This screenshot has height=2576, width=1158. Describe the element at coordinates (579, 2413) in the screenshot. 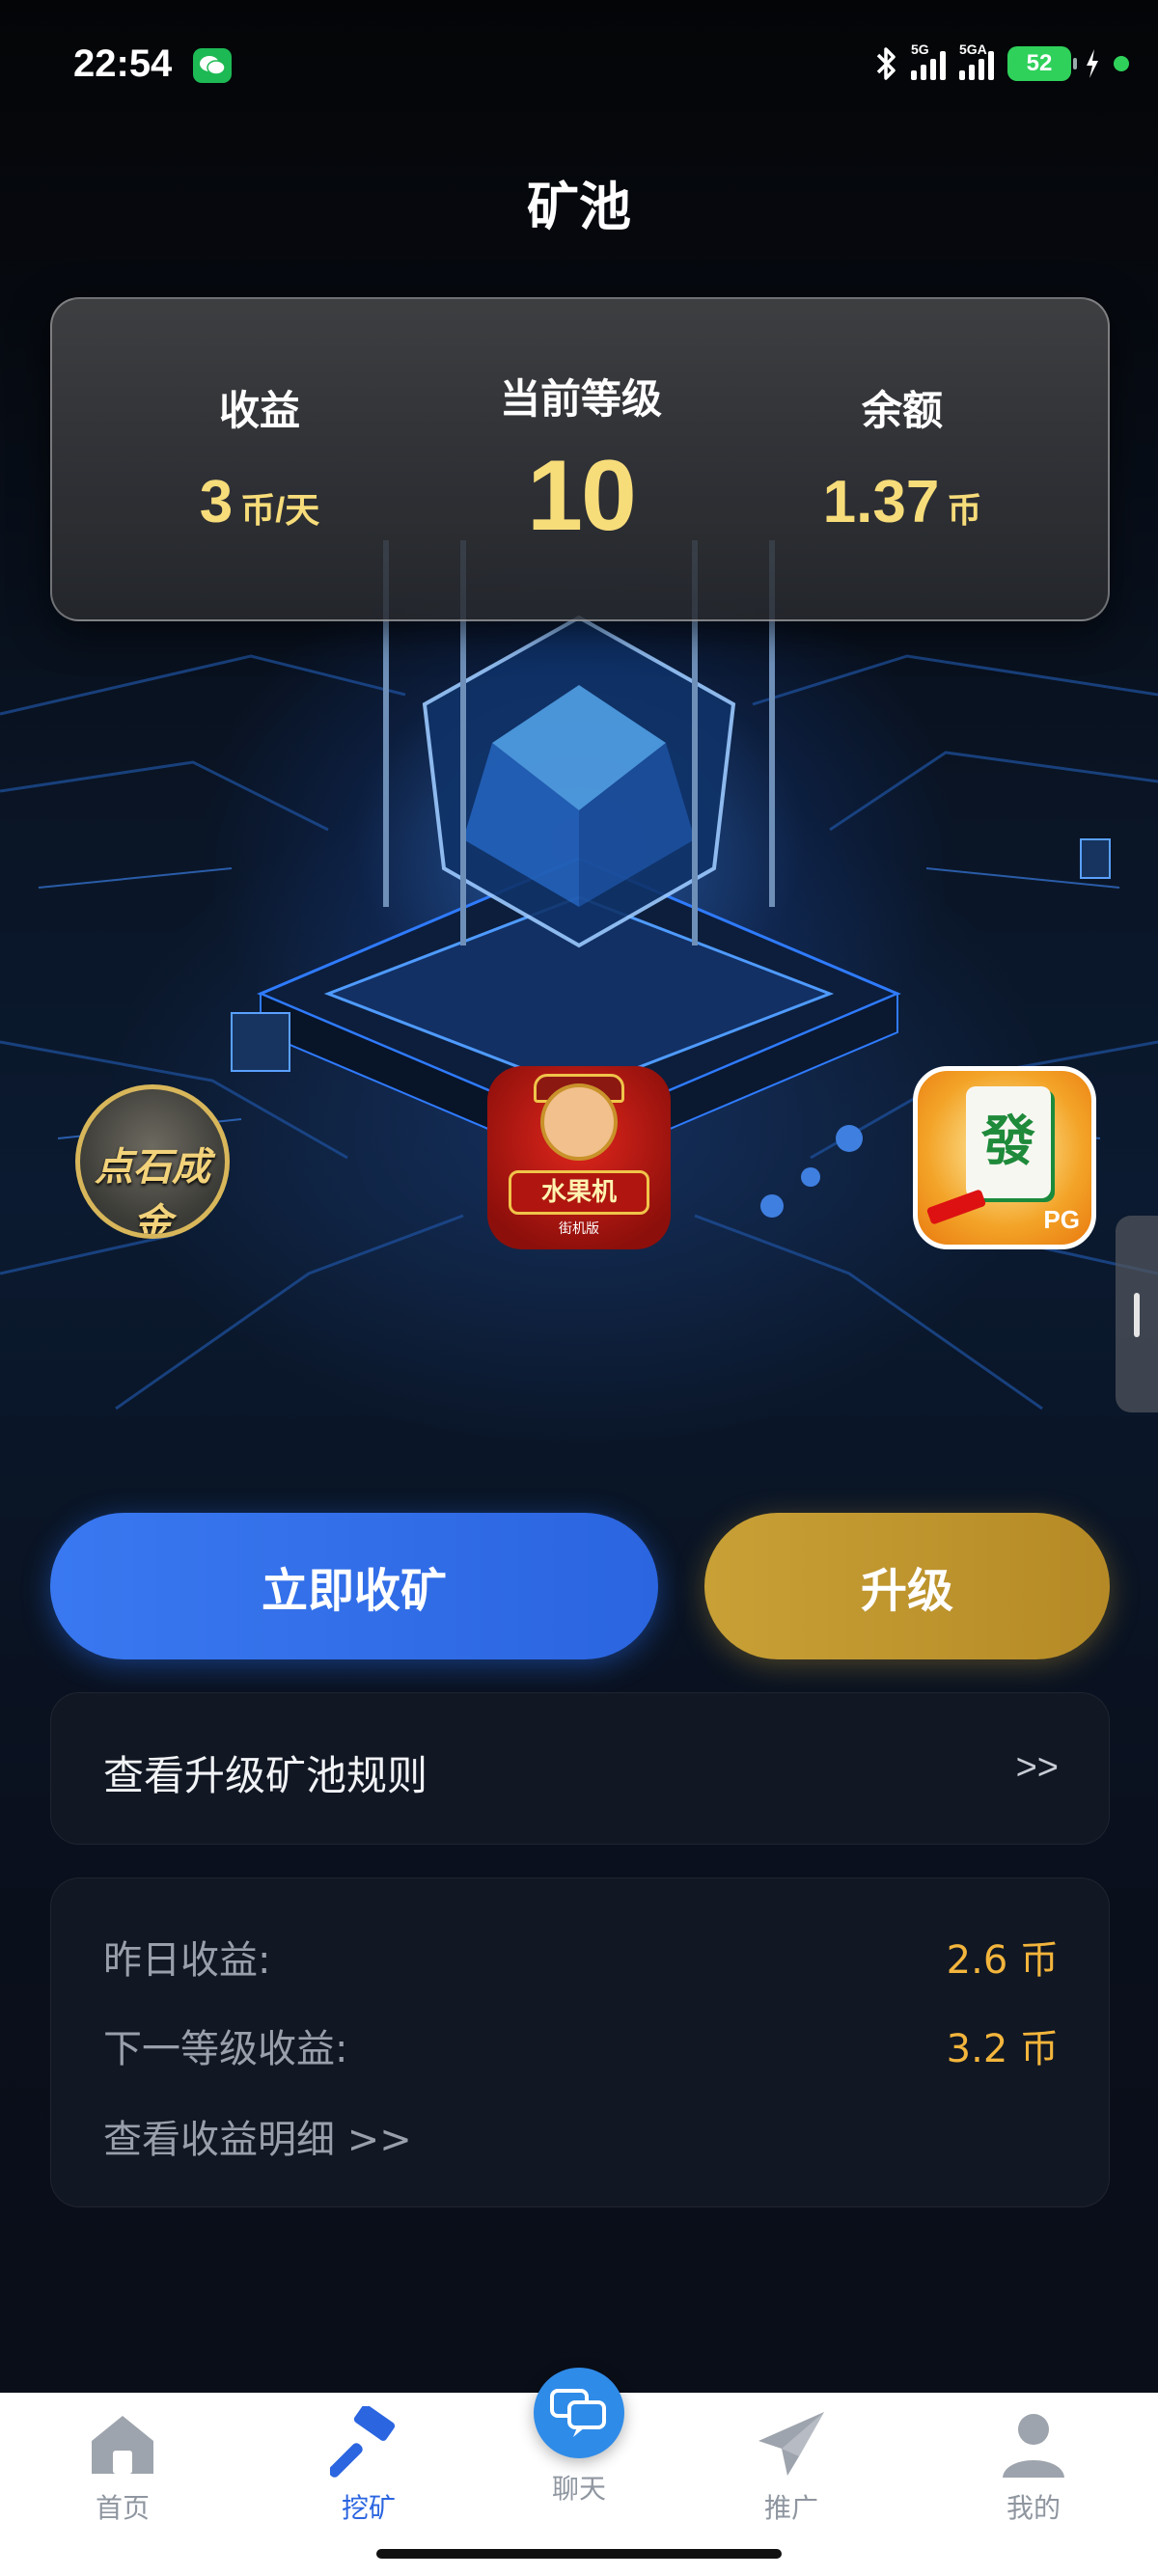

I see `chat-icon` at that location.